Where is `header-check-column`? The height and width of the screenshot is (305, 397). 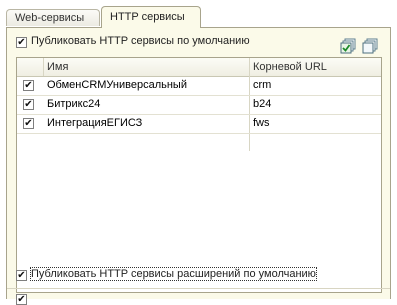 header-check-column is located at coordinates (30, 67).